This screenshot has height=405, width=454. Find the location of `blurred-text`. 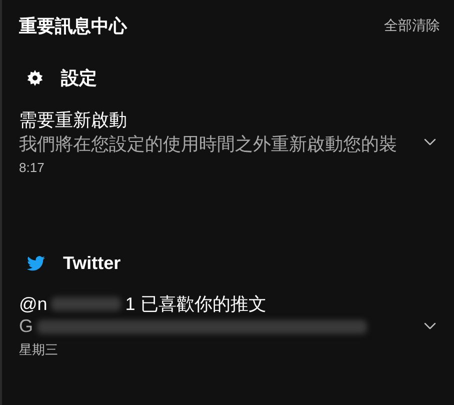

blurred-text is located at coordinates (86, 304).